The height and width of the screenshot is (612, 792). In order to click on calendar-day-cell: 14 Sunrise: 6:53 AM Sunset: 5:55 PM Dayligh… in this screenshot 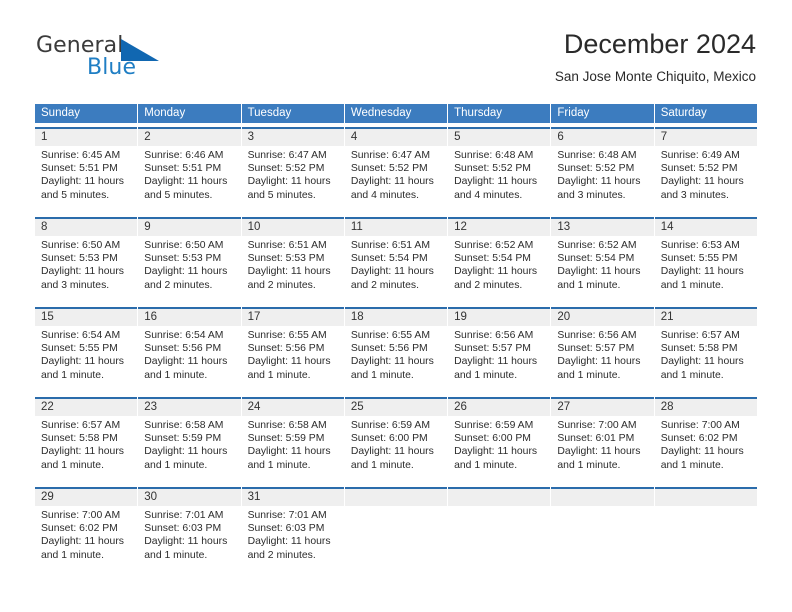, I will do `click(705, 260)`.